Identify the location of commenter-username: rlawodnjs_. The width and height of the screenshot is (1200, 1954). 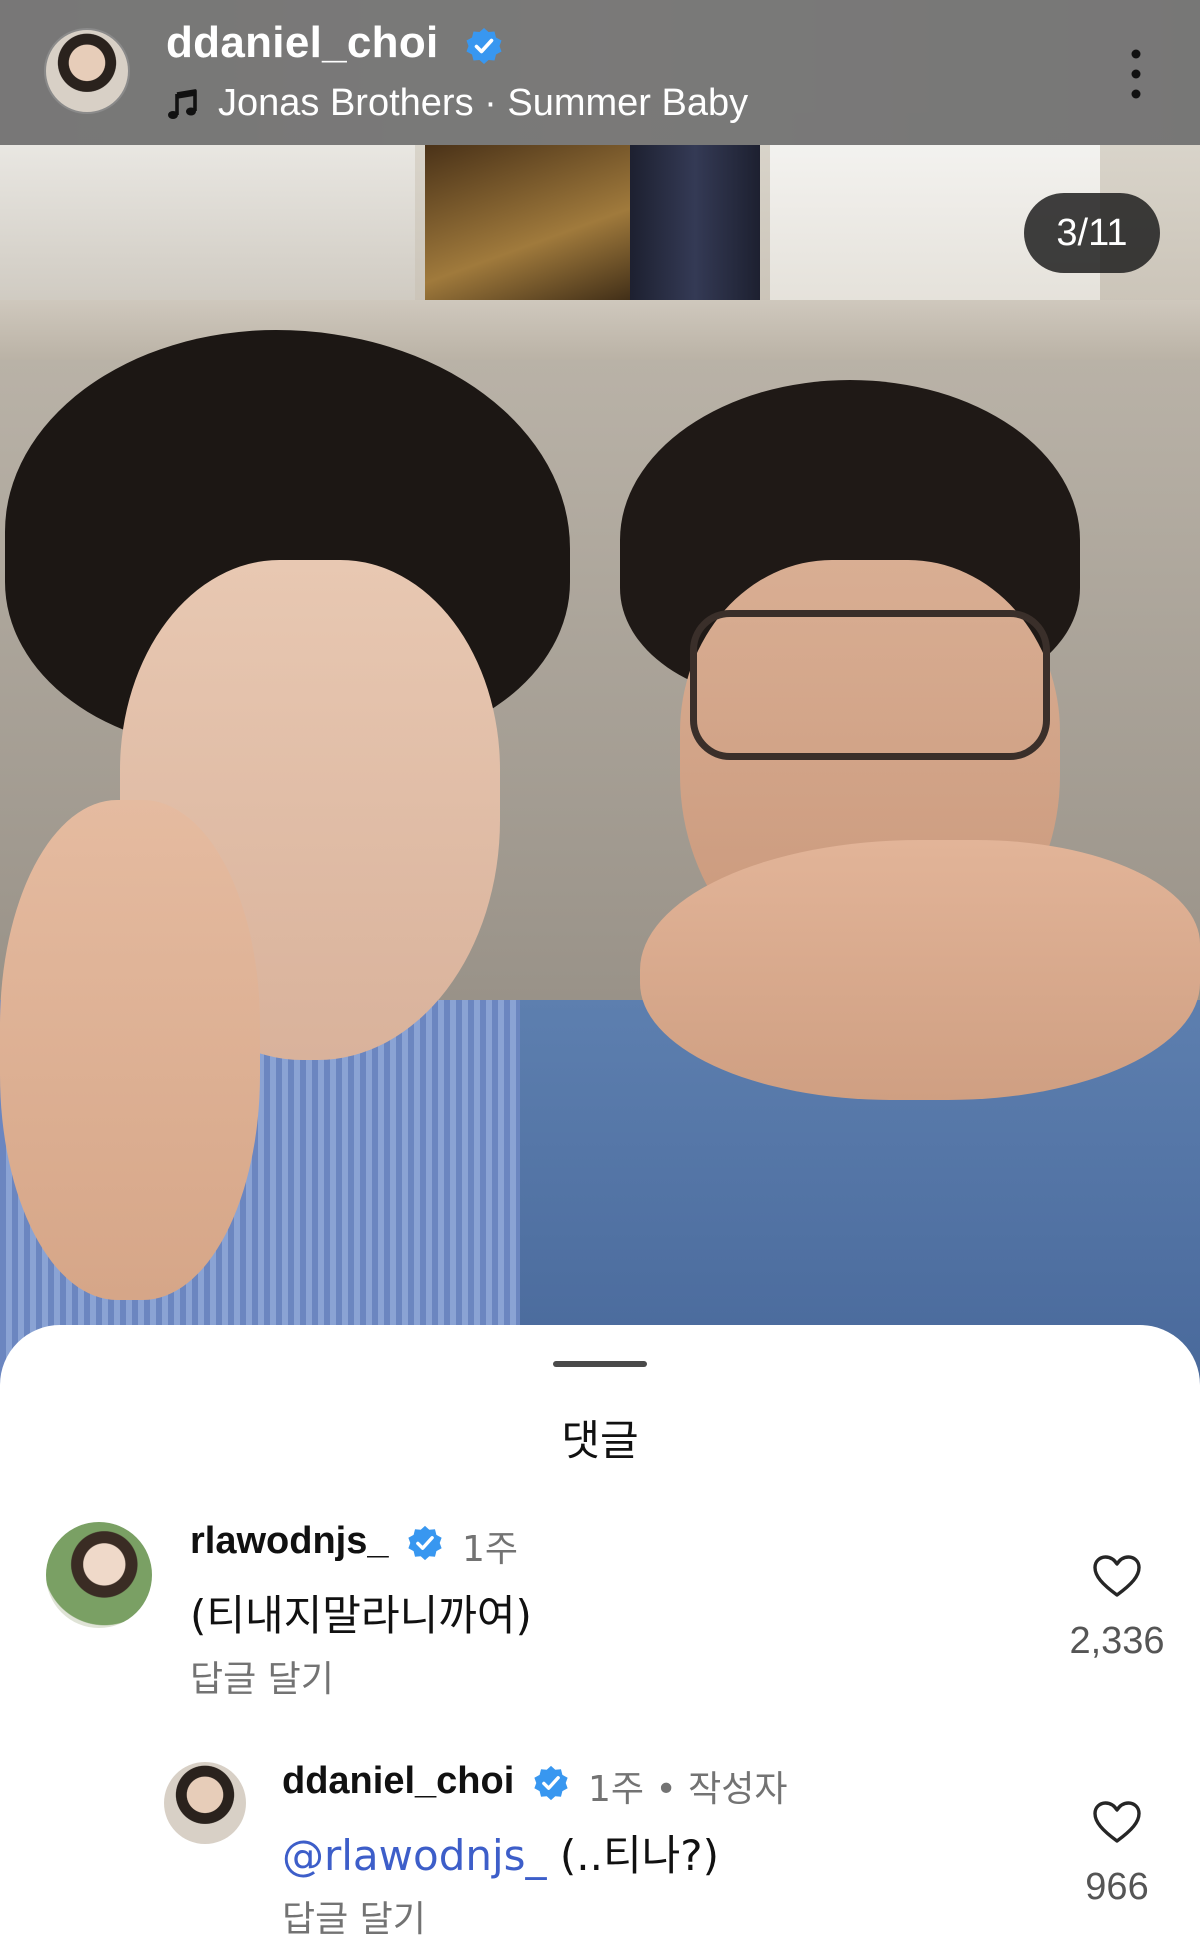
(289, 1541).